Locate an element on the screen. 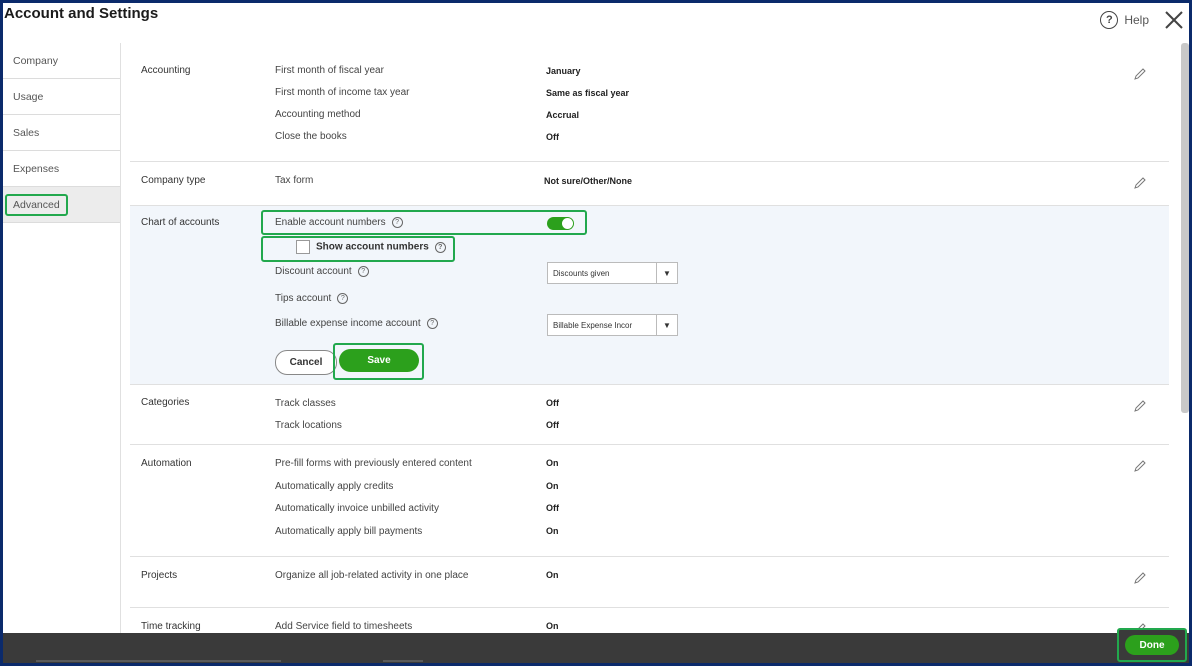 The height and width of the screenshot is (666, 1192). show-account-numbers-checkbox is located at coordinates (303, 247).